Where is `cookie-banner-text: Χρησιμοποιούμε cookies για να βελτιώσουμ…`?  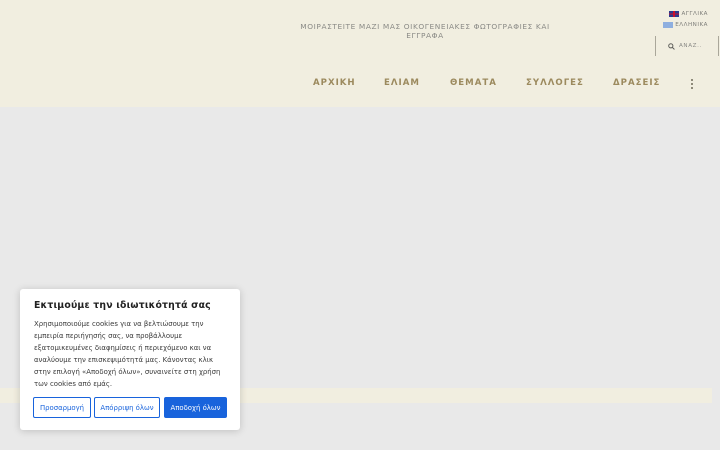 cookie-banner-text: Χρησιμοποιούμε cookies για να βελτιώσουμ… is located at coordinates (127, 354).